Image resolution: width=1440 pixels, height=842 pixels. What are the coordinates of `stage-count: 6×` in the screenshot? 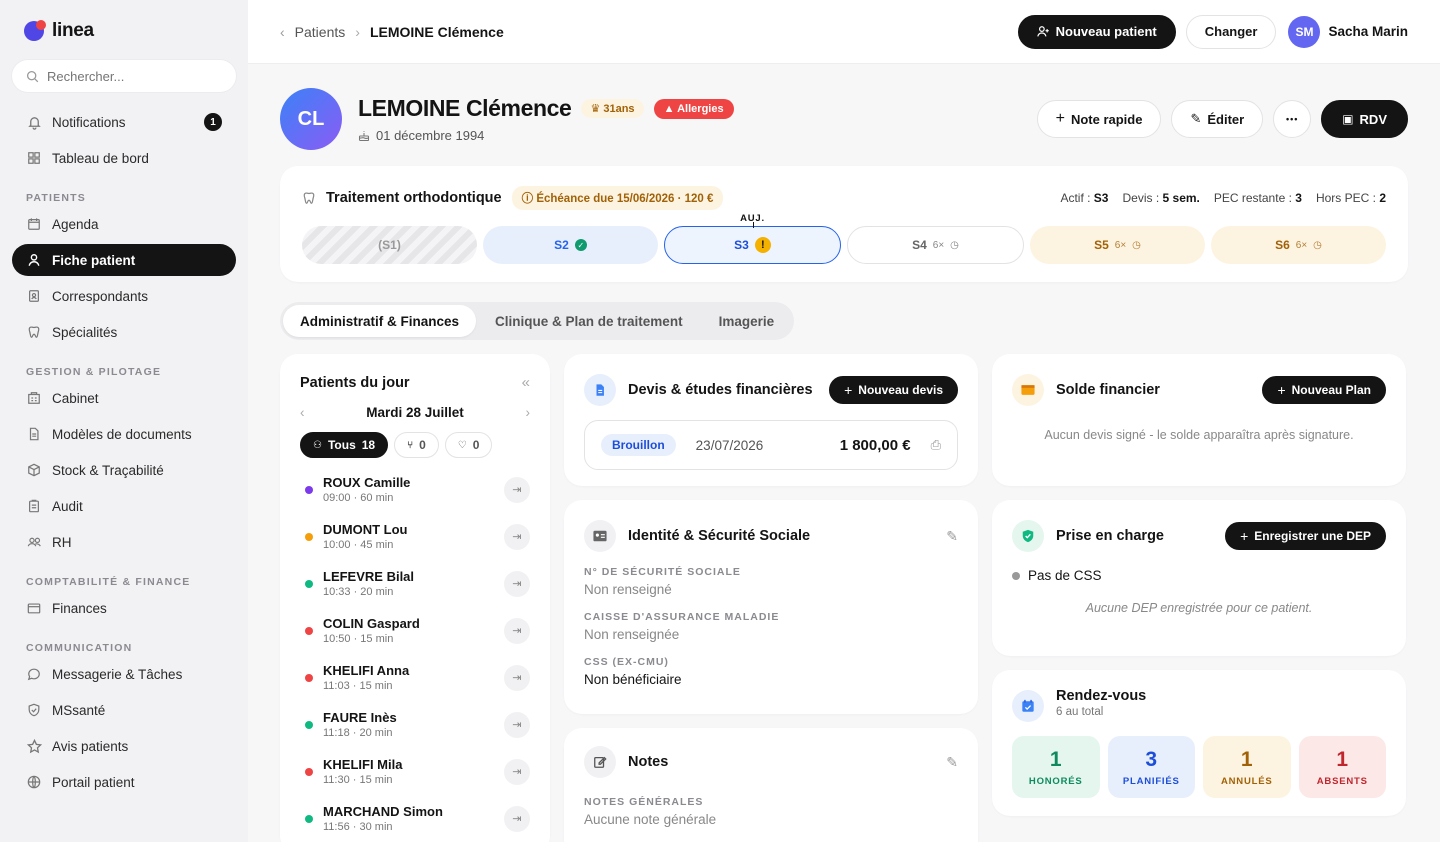 It's located at (1301, 245).